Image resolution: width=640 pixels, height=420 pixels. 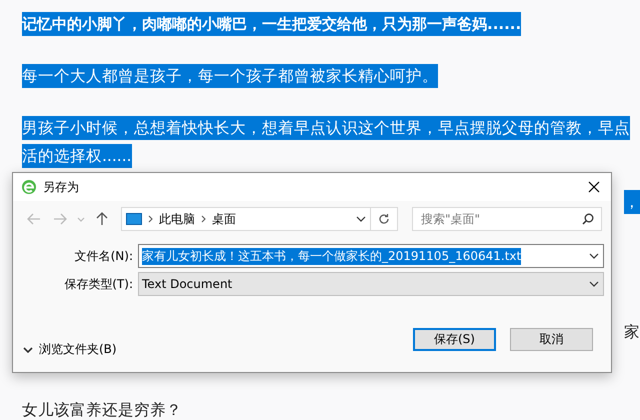 I want to click on close-icon, so click(x=594, y=187).